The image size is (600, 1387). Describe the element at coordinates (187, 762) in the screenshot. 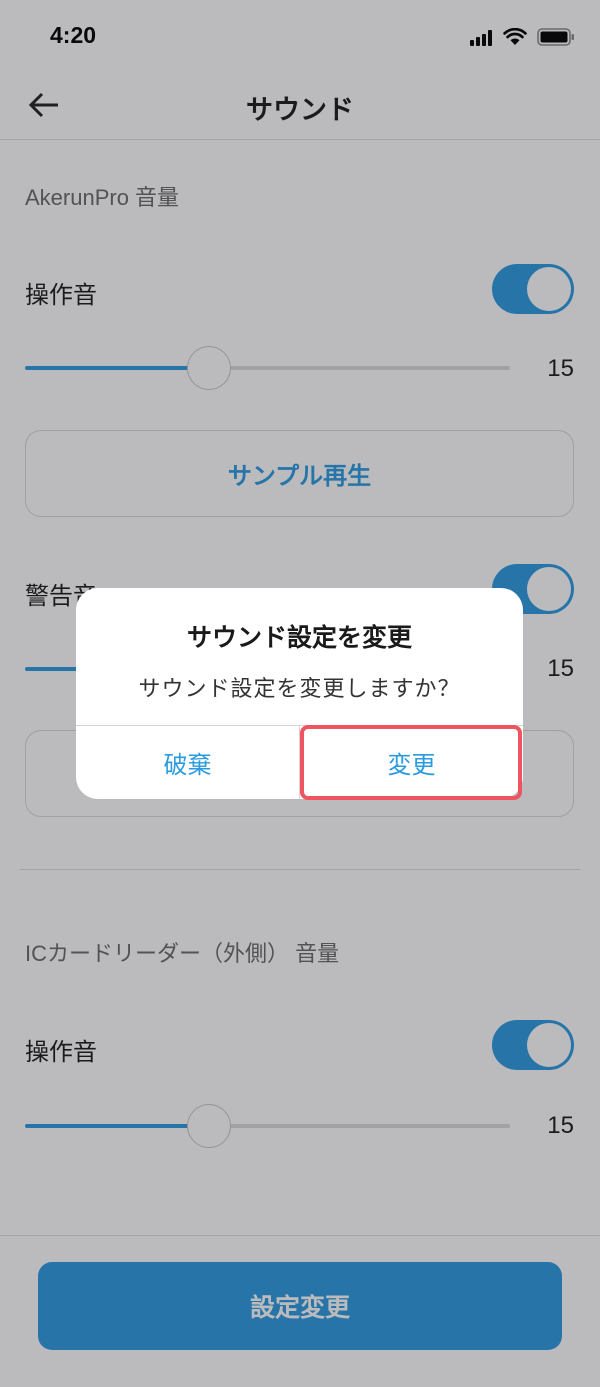

I see `discard-button: 破棄` at that location.